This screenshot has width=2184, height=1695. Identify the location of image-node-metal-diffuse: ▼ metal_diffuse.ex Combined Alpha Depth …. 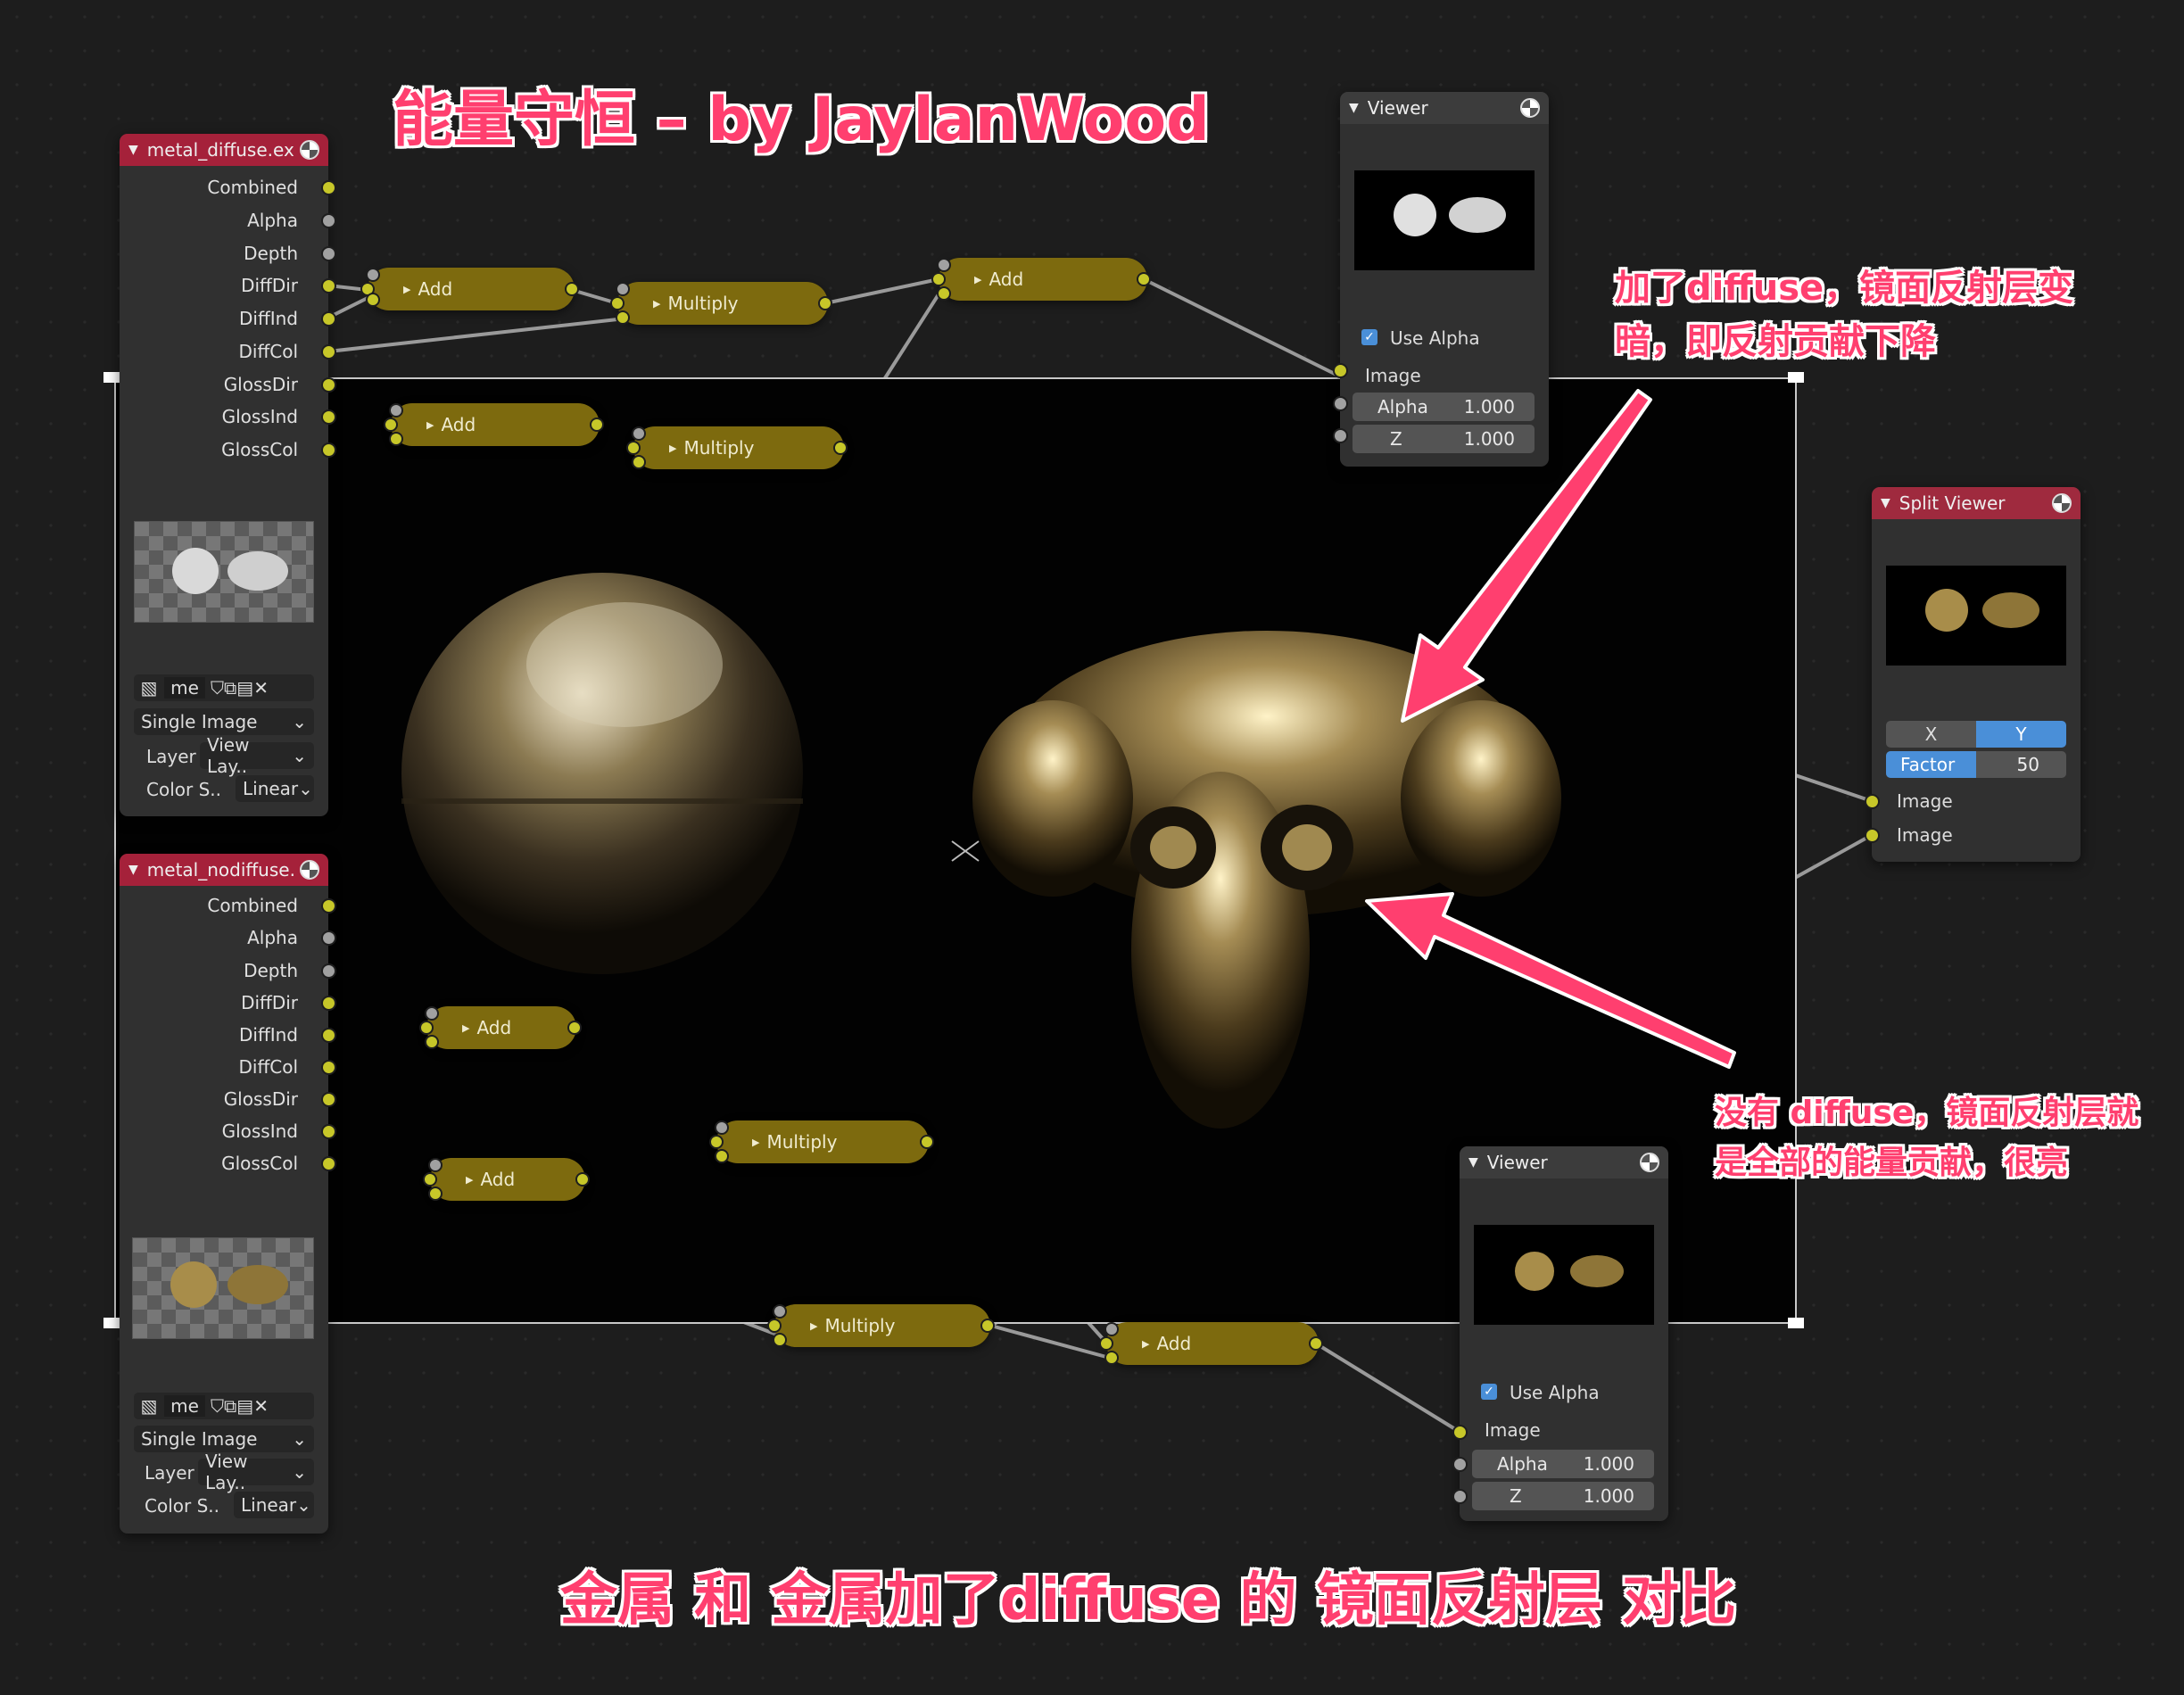
(228, 475).